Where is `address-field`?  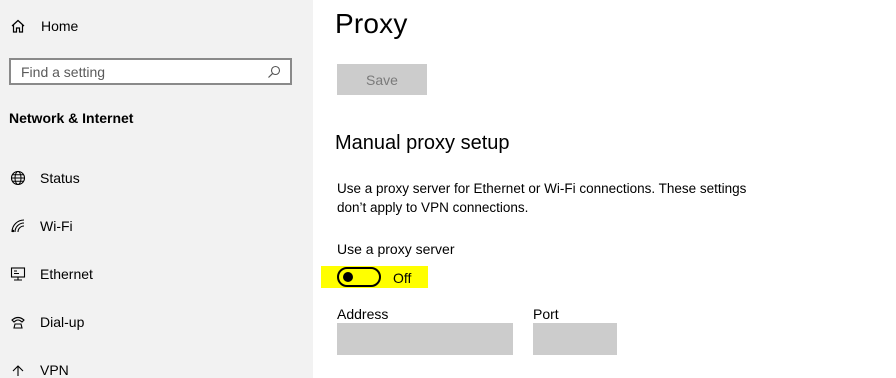
address-field is located at coordinates (425, 339).